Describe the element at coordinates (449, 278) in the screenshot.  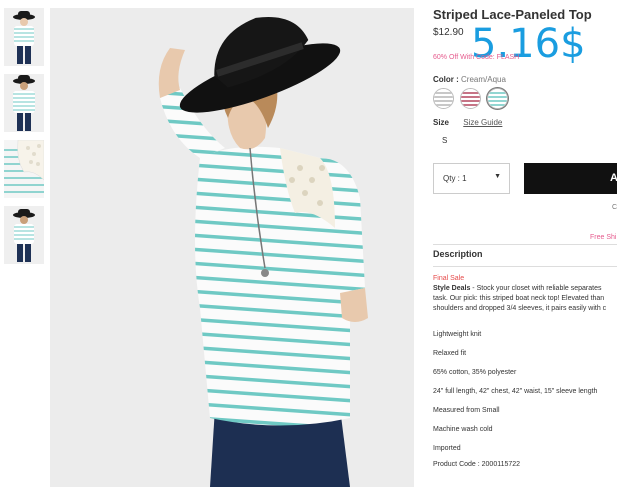
I see `final-sale-label: Final Sale` at that location.